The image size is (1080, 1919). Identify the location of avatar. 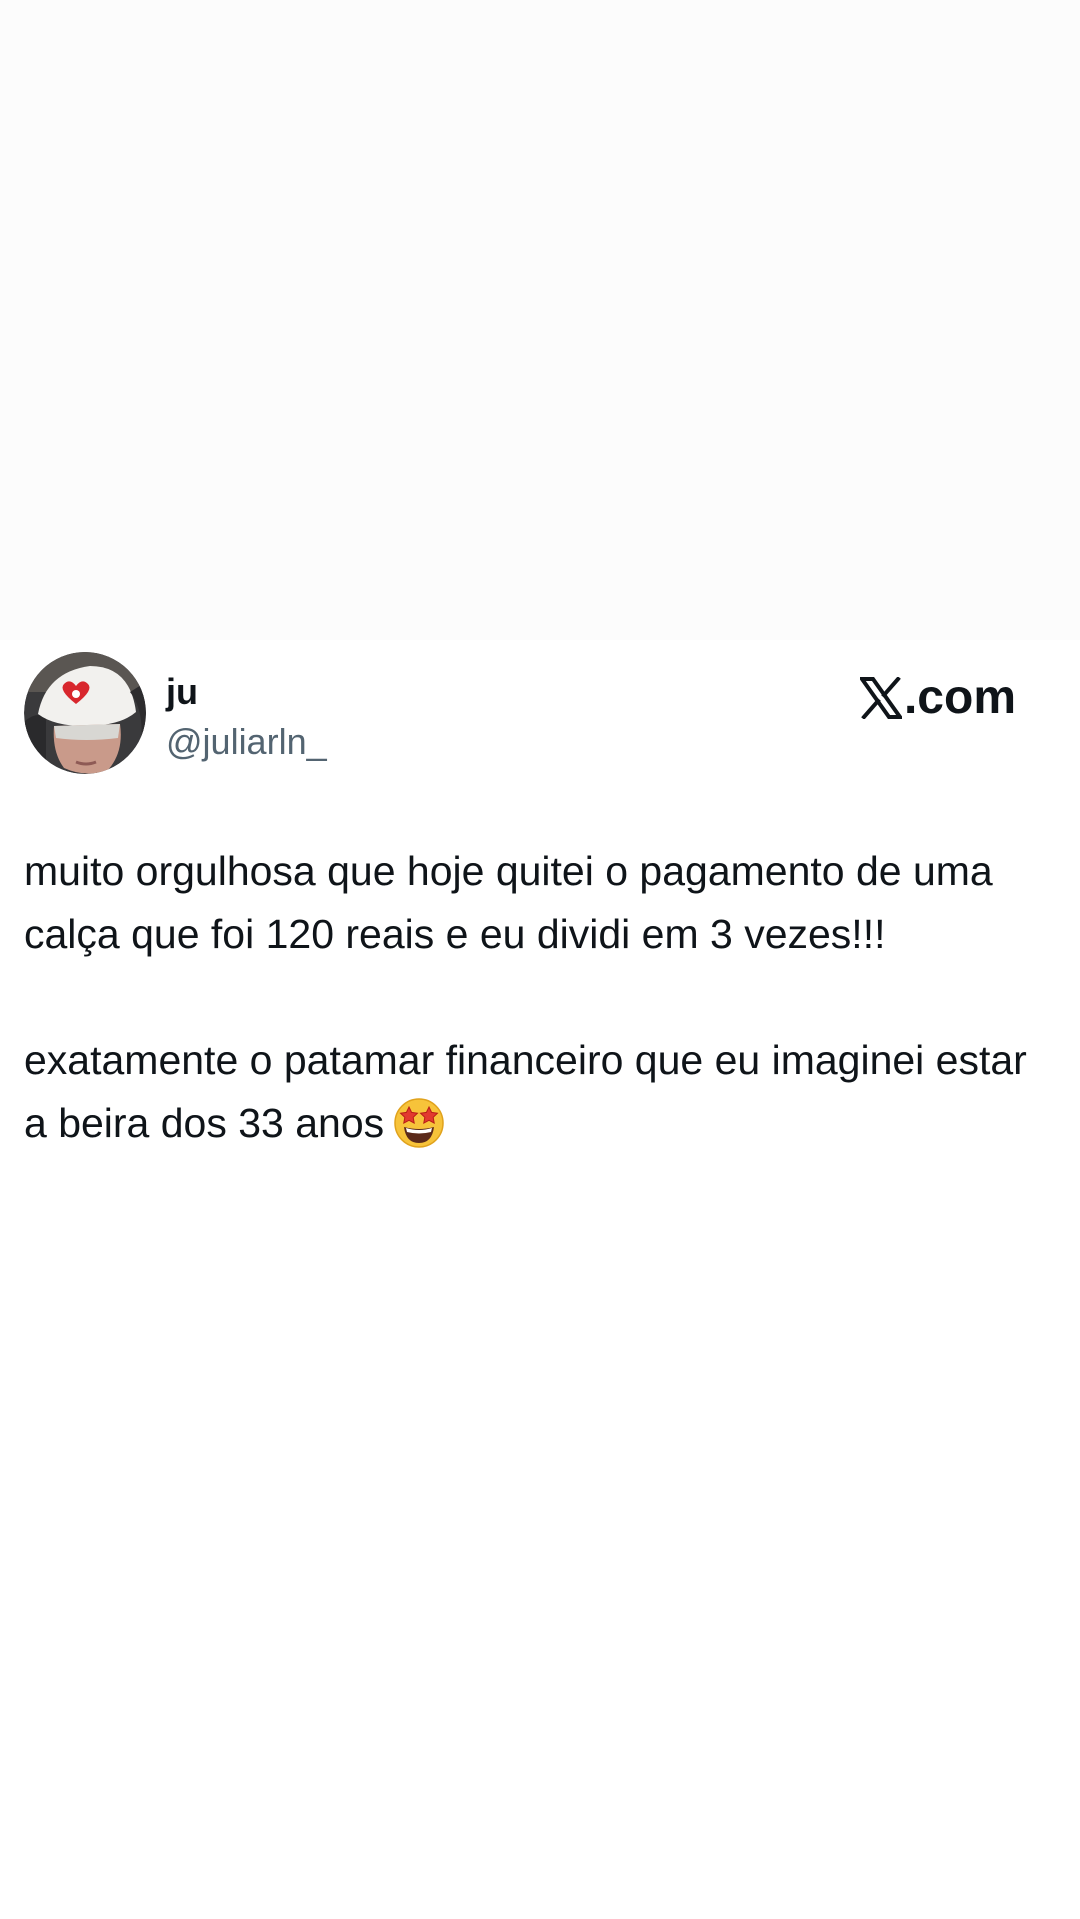
(85, 713).